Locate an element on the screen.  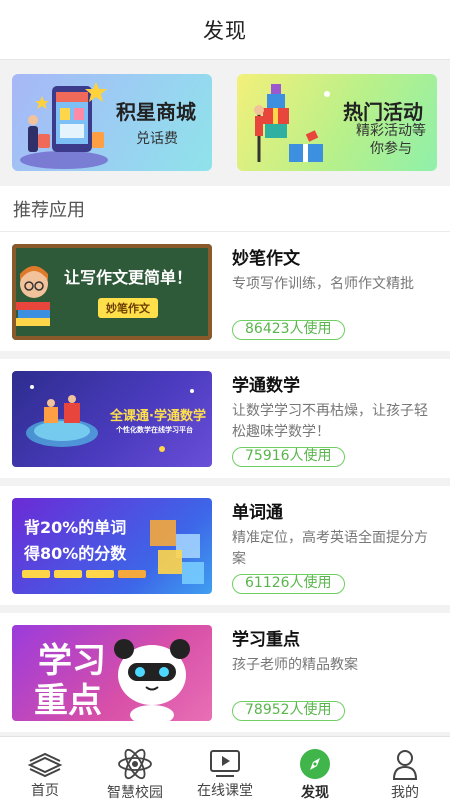
student-cartoon-icon is located at coordinates (33, 296).